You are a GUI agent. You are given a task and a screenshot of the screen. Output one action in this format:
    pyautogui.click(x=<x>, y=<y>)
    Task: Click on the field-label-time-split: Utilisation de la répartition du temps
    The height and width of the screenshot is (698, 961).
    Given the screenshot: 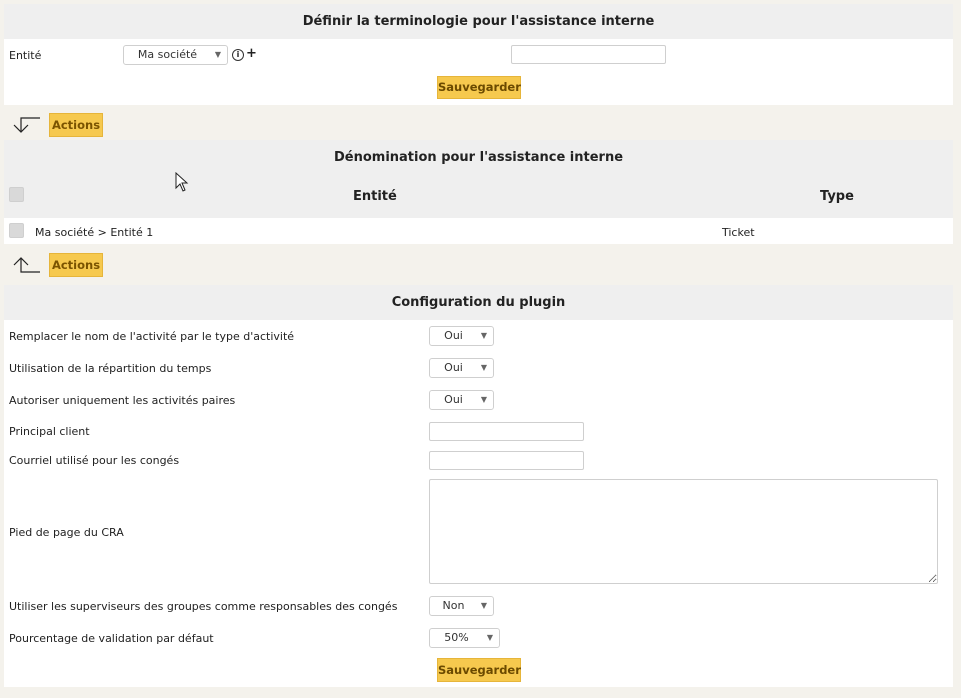 What is the action you would take?
    pyautogui.click(x=110, y=368)
    